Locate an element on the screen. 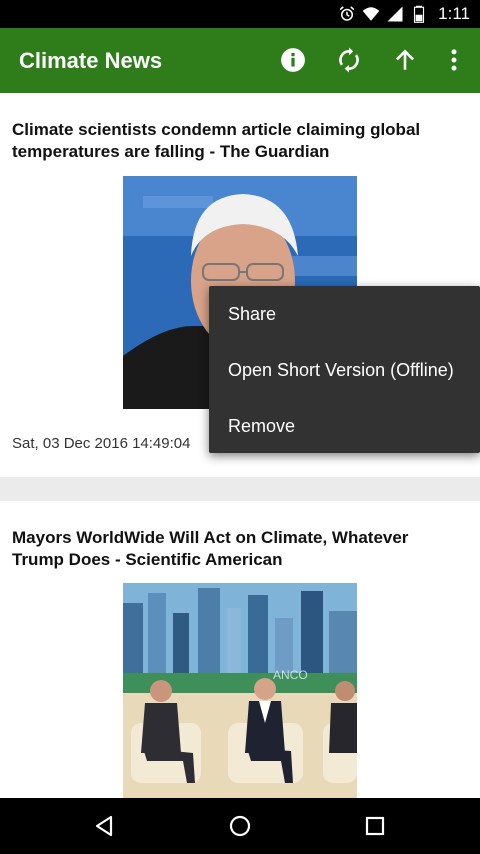  menu-item-remove: Remove is located at coordinates (344, 426).